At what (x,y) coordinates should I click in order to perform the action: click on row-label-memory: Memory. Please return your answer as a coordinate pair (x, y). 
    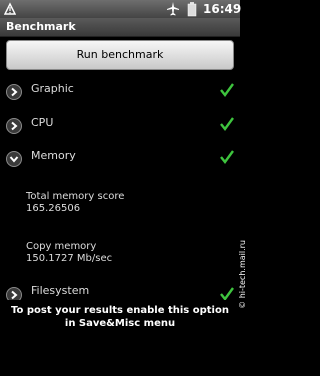
    Looking at the image, I should click on (53, 155).